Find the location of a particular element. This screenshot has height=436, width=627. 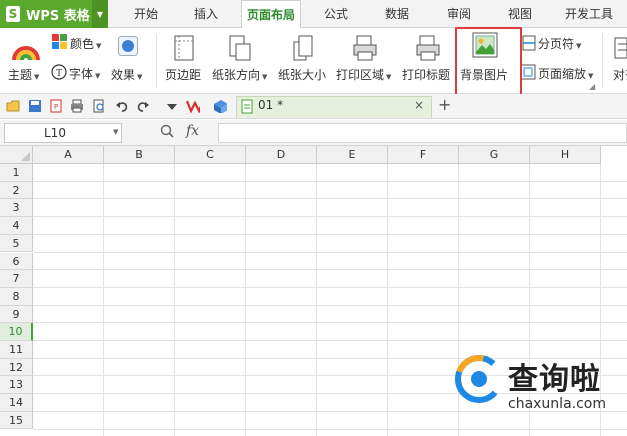

export-pdf-icon: P is located at coordinates (56, 106).